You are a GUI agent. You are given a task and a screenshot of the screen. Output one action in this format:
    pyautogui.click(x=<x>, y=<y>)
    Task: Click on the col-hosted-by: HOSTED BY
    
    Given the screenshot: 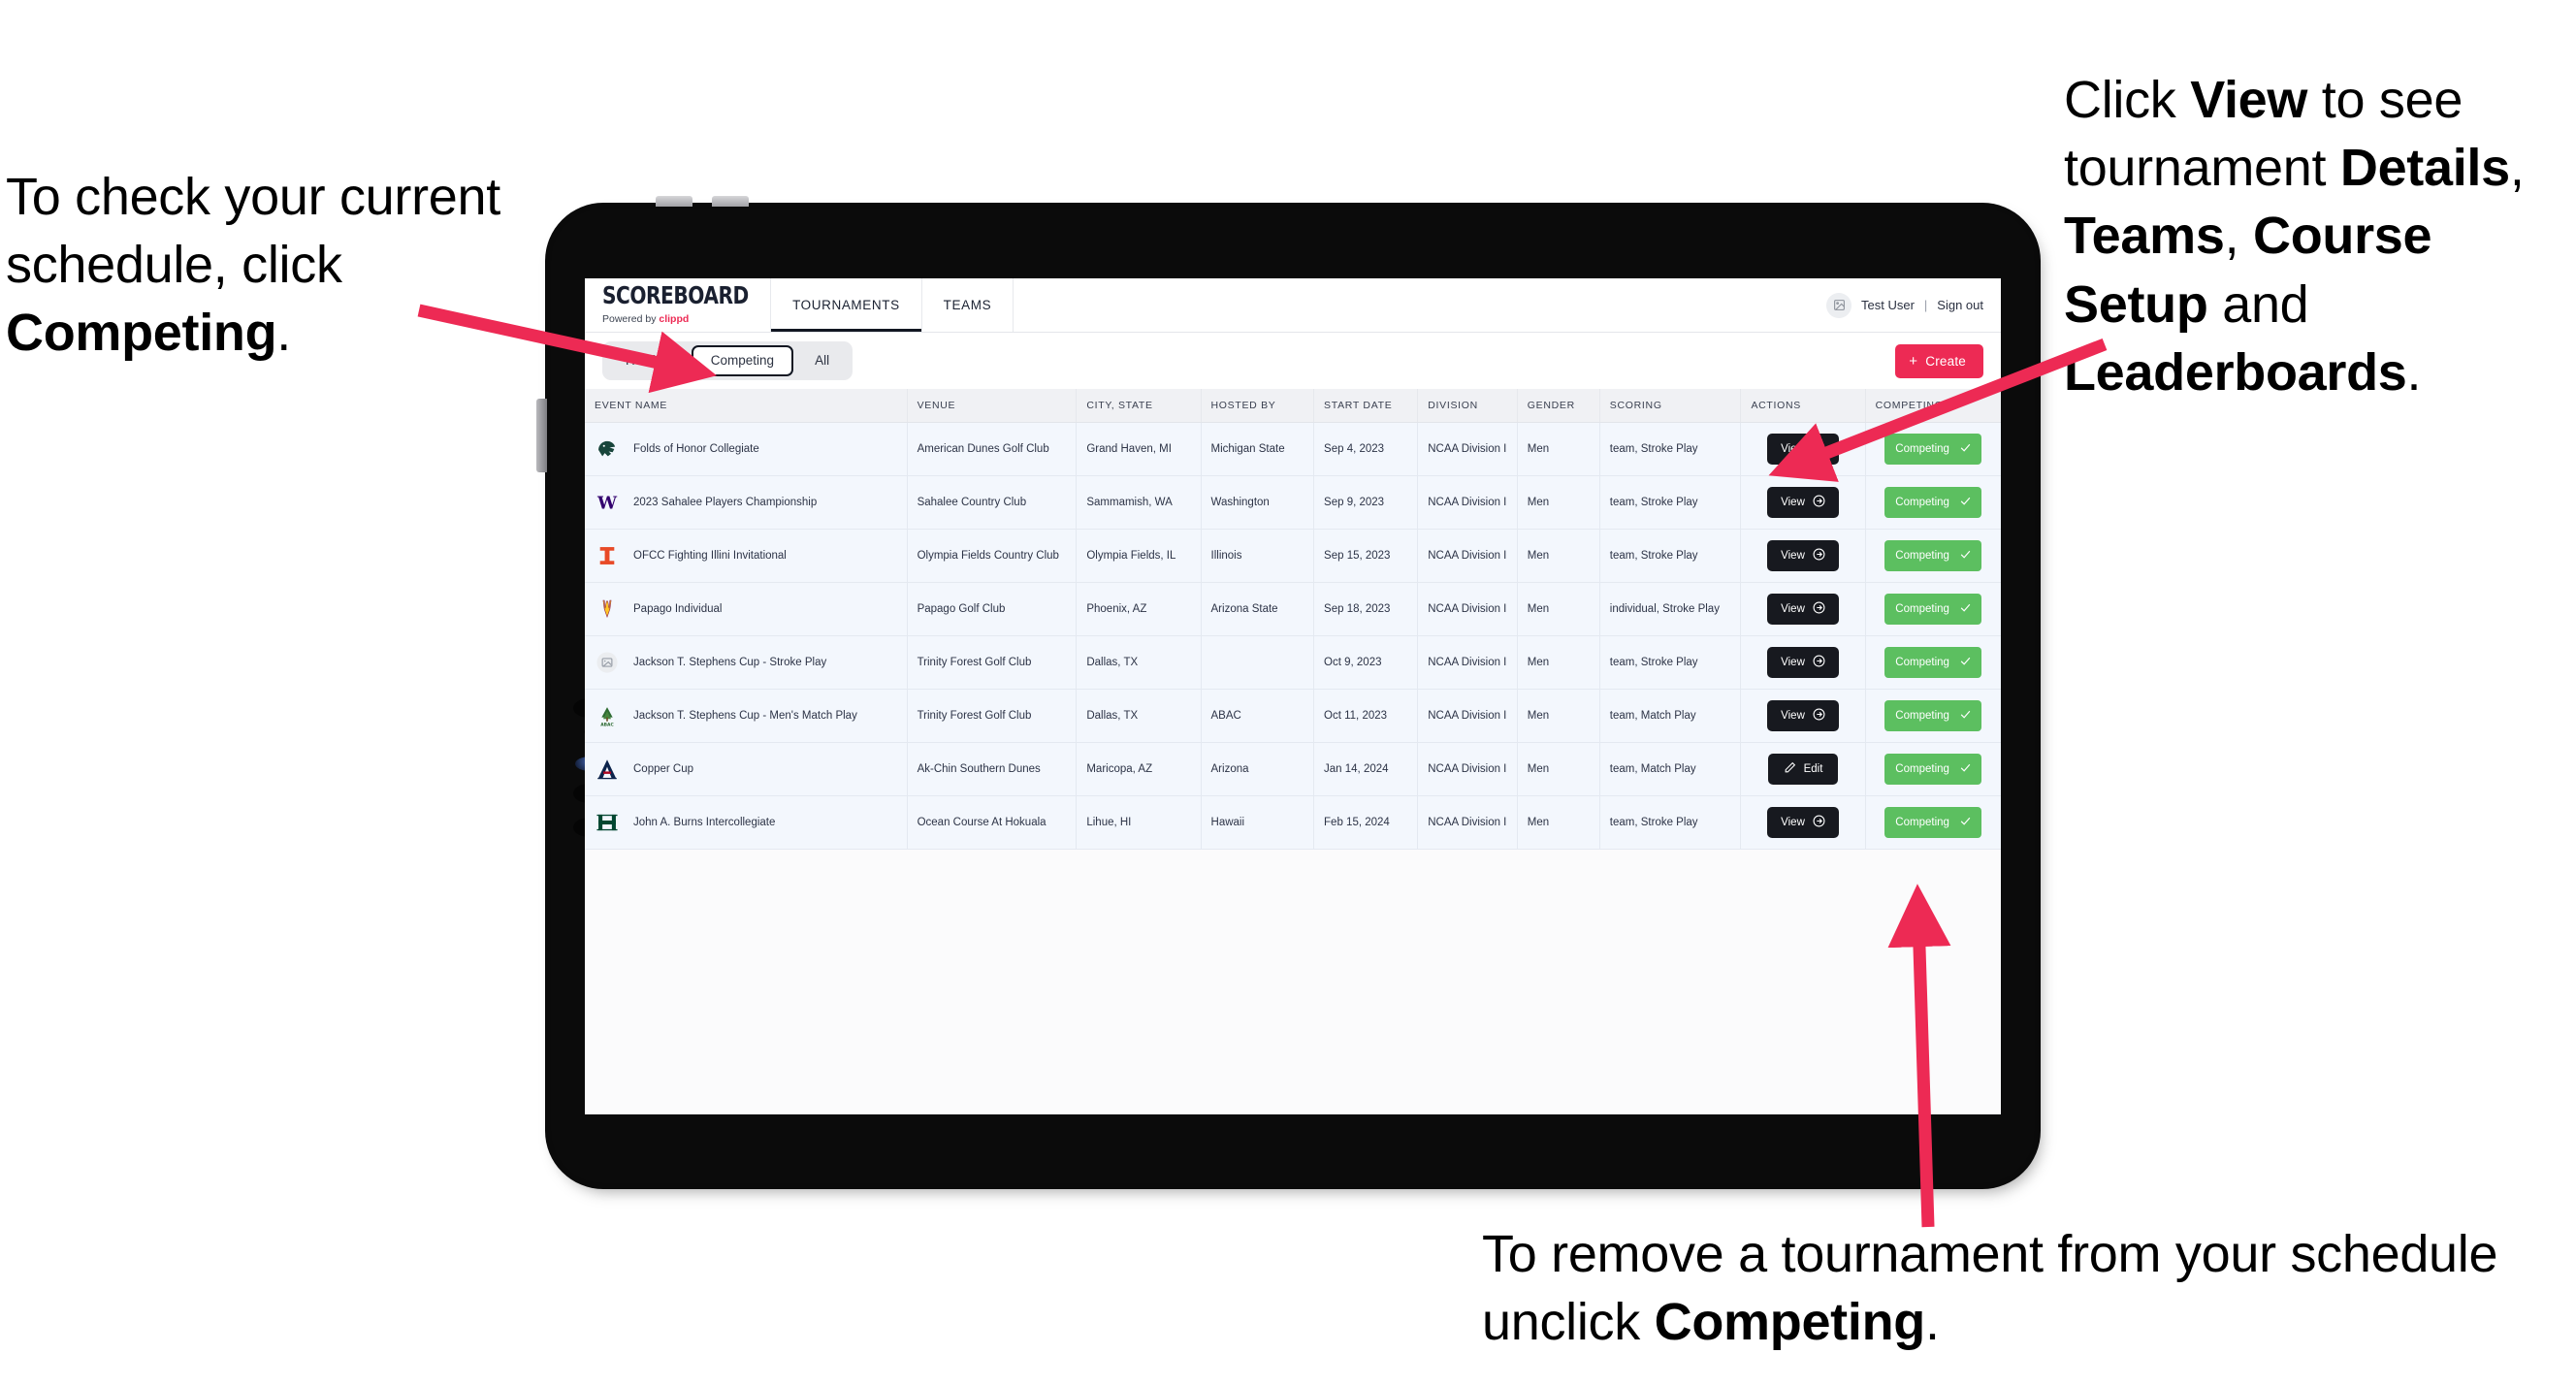 What is the action you would take?
    pyautogui.click(x=1258, y=406)
    